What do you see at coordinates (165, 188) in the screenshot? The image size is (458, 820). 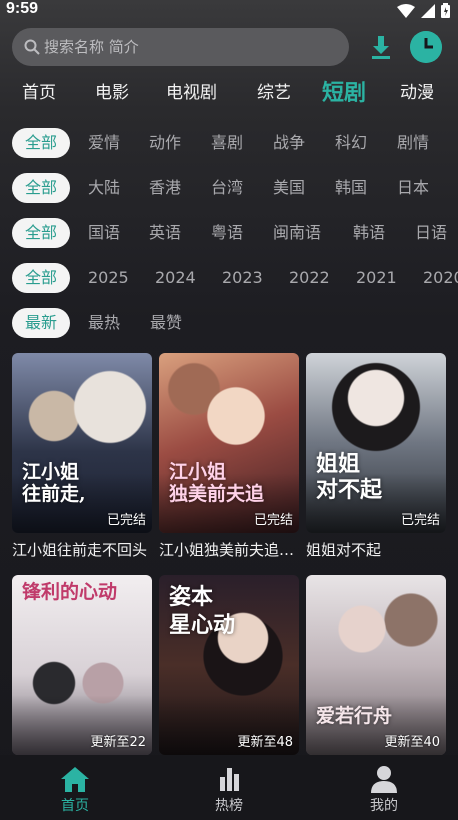 I see `region-chip: 香港` at bounding box center [165, 188].